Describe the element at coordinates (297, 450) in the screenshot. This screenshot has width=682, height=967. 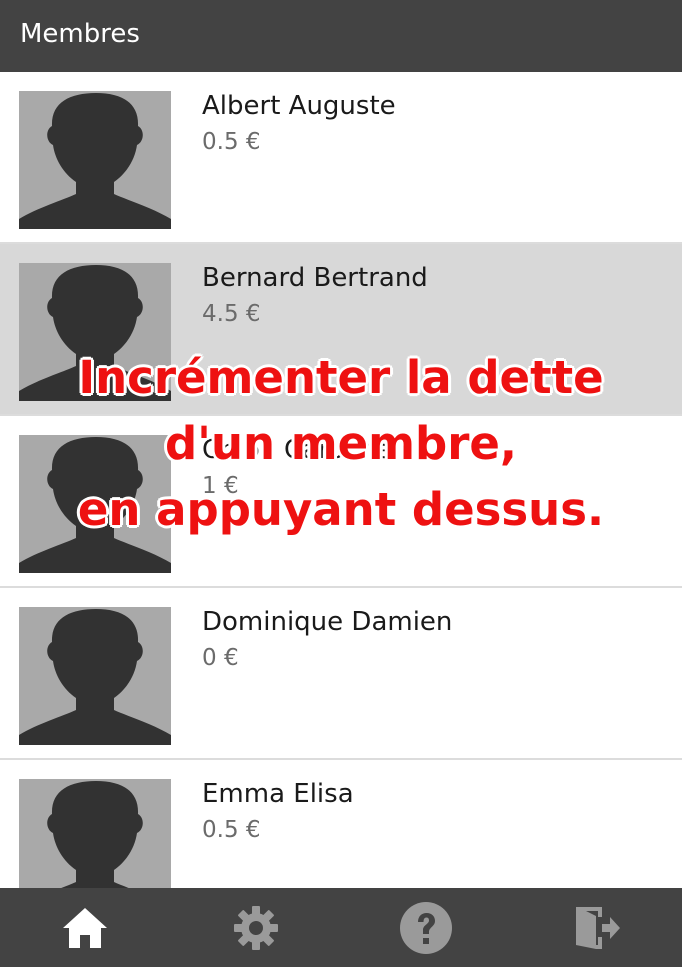
I see `member-name: Chloé Caroline` at that location.